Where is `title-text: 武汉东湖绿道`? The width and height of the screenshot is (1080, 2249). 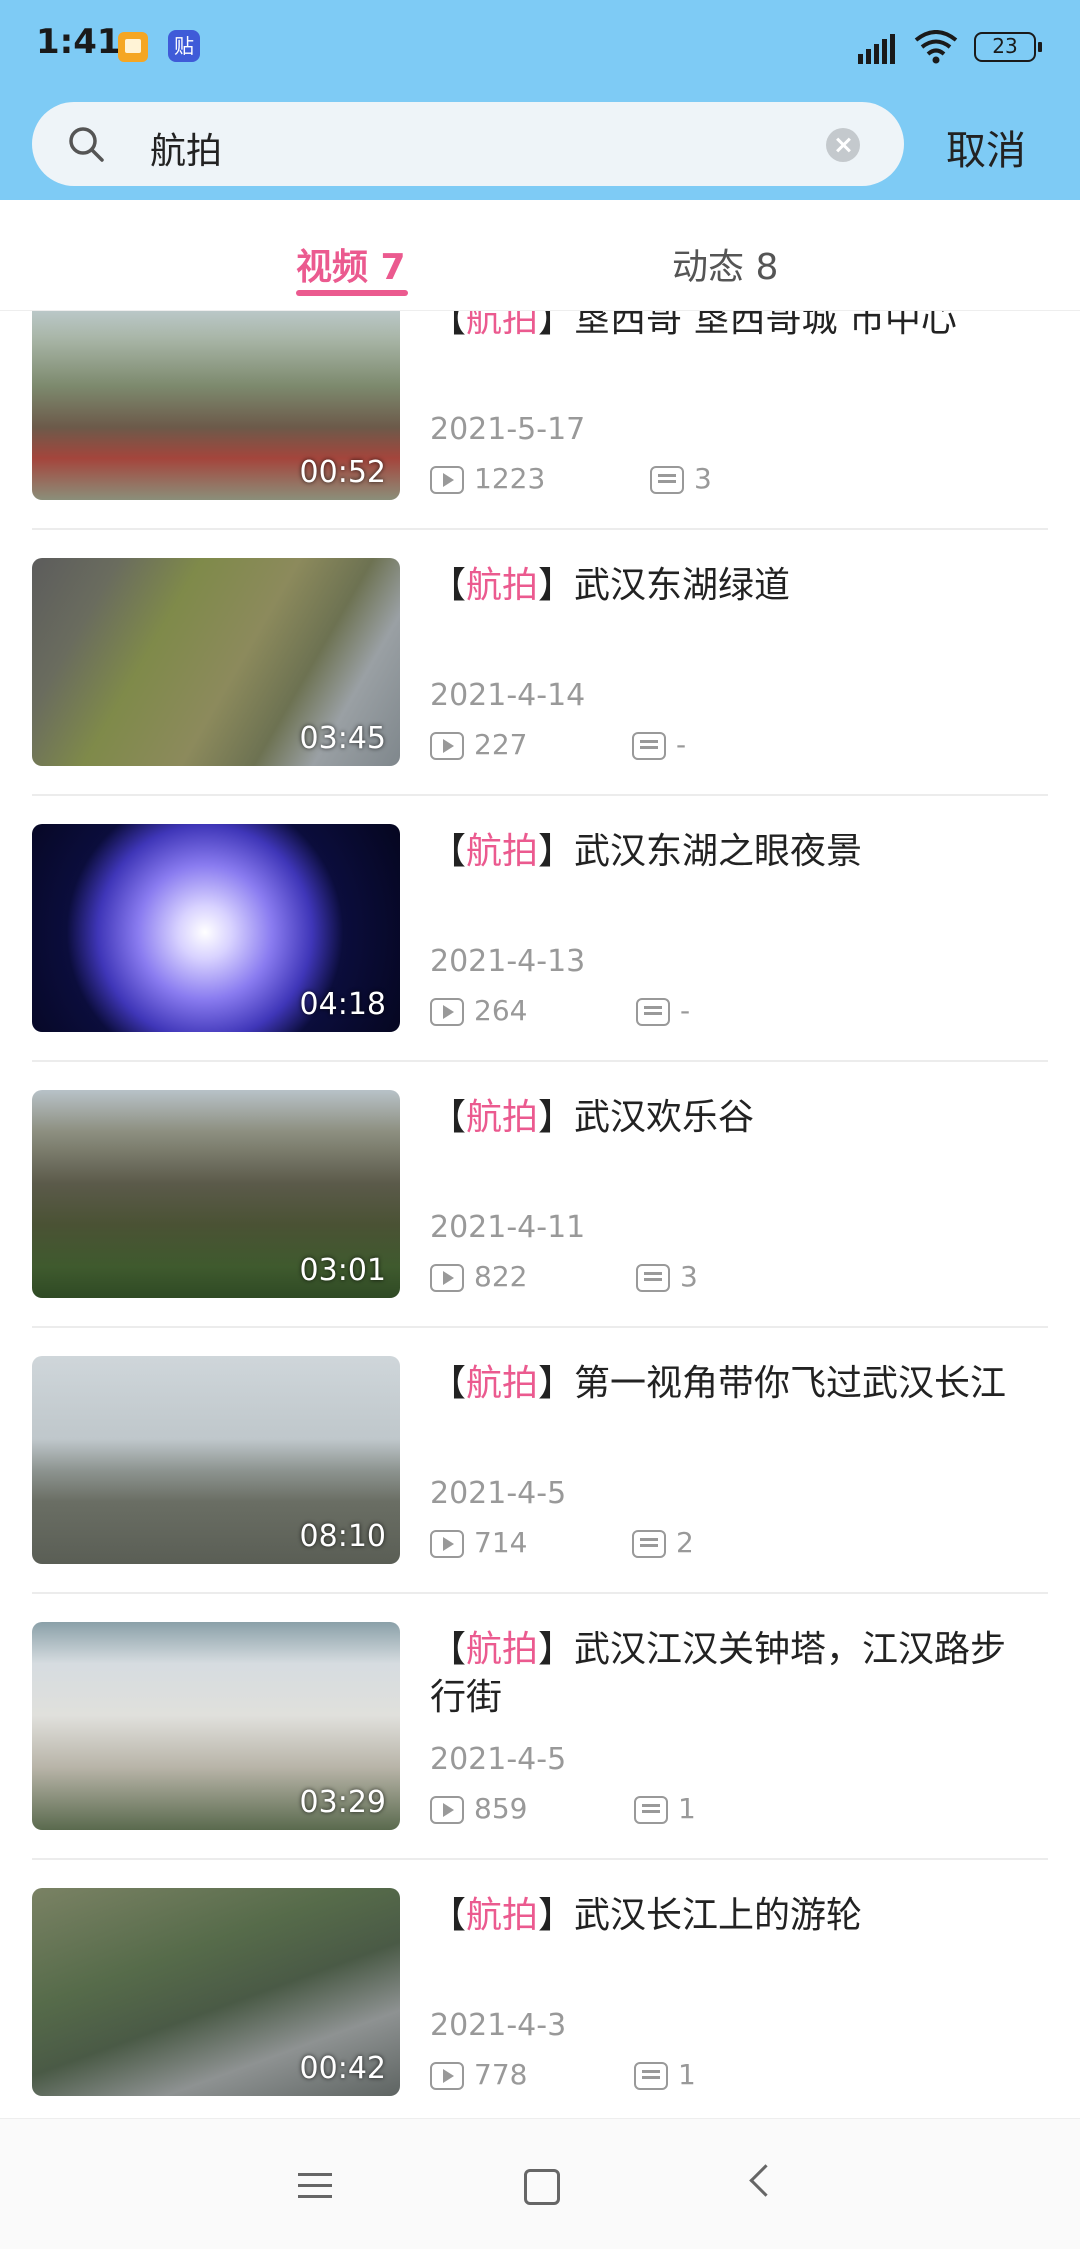
title-text: 武汉东湖绿道 is located at coordinates (682, 585).